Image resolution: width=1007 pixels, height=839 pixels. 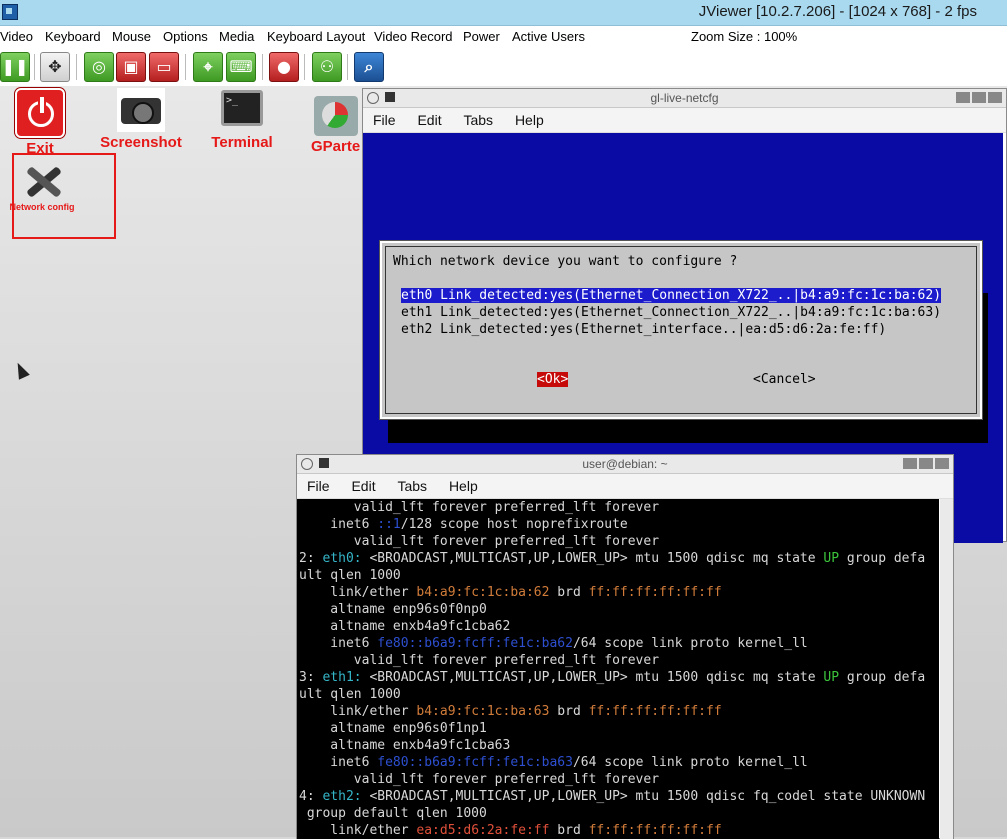 I want to click on floppy-icon: ▣, so click(x=131, y=66).